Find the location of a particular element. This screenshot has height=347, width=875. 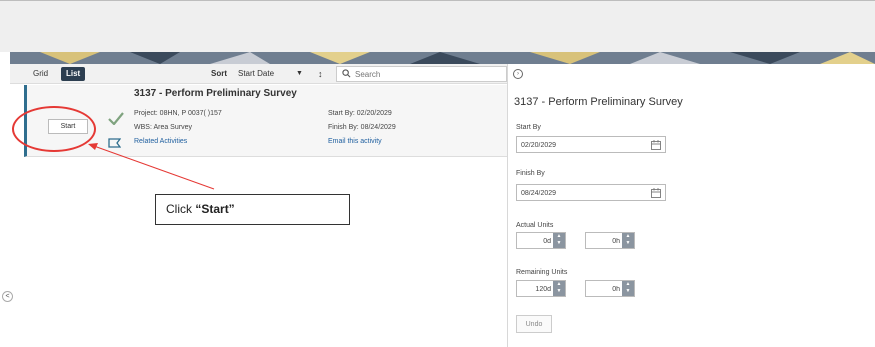

actual-units-day-stepper: ▲▼ is located at coordinates (541, 240).